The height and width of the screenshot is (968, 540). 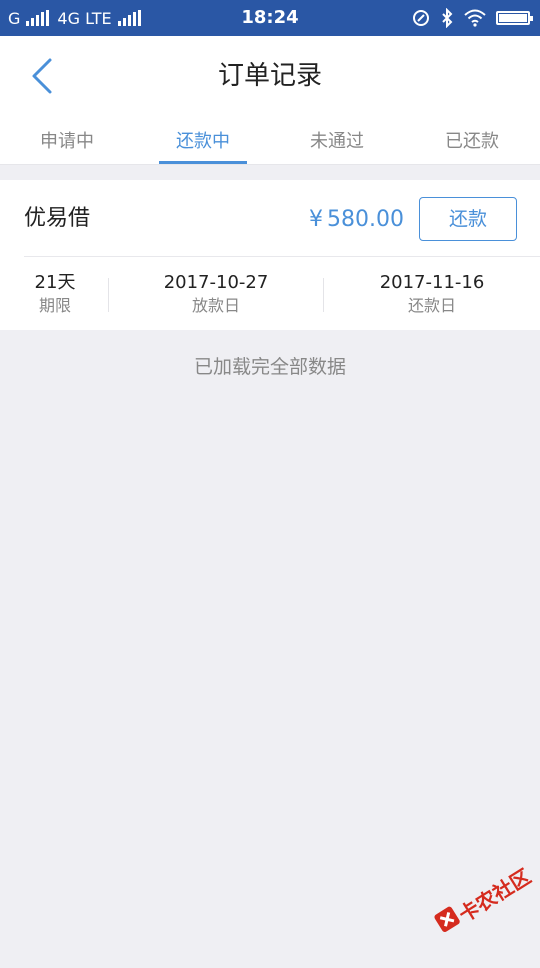 I want to click on term-value: 21天, so click(x=55, y=282).